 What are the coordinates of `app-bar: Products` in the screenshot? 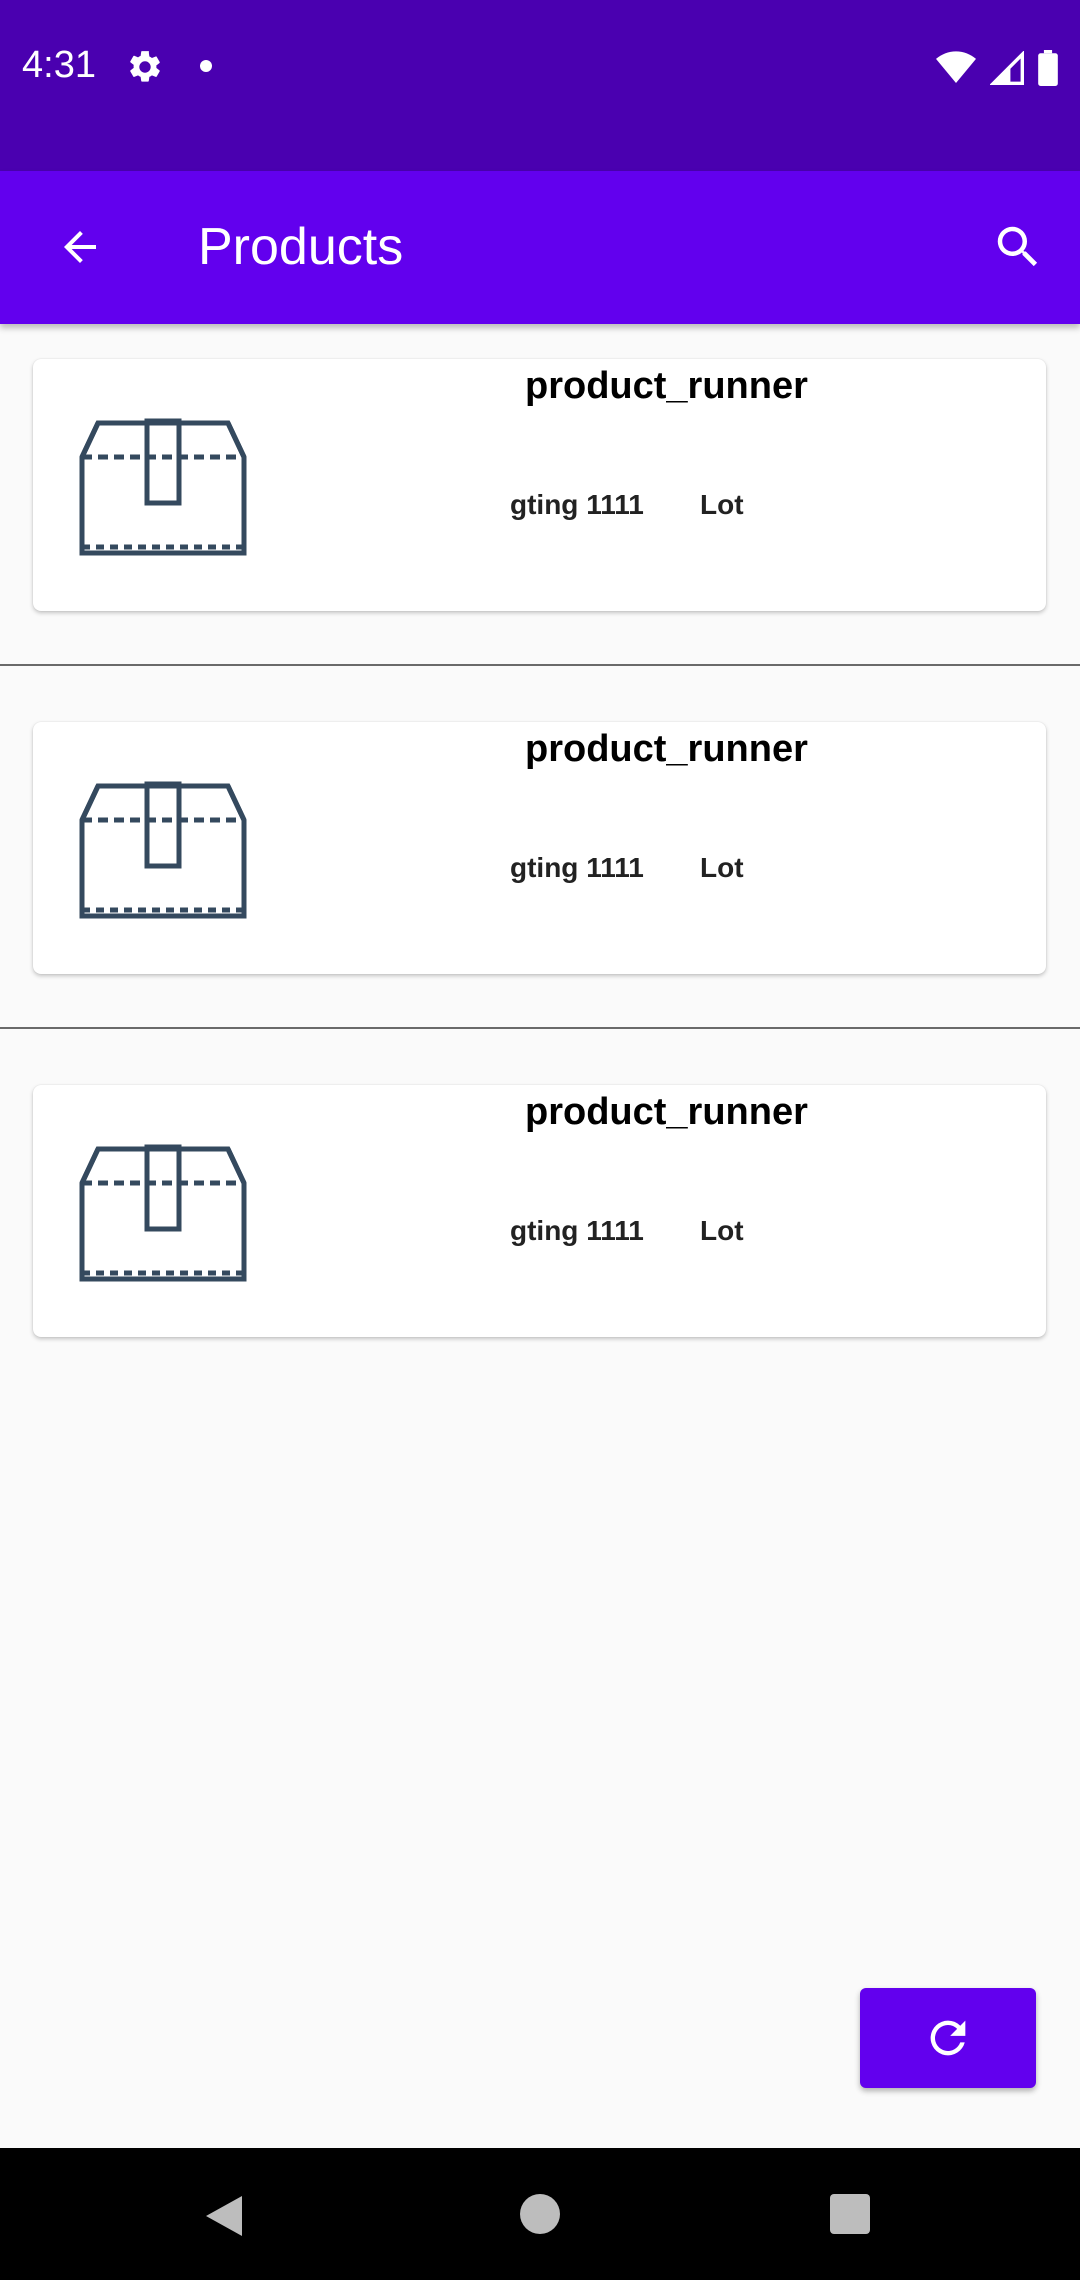 It's located at (540, 247).